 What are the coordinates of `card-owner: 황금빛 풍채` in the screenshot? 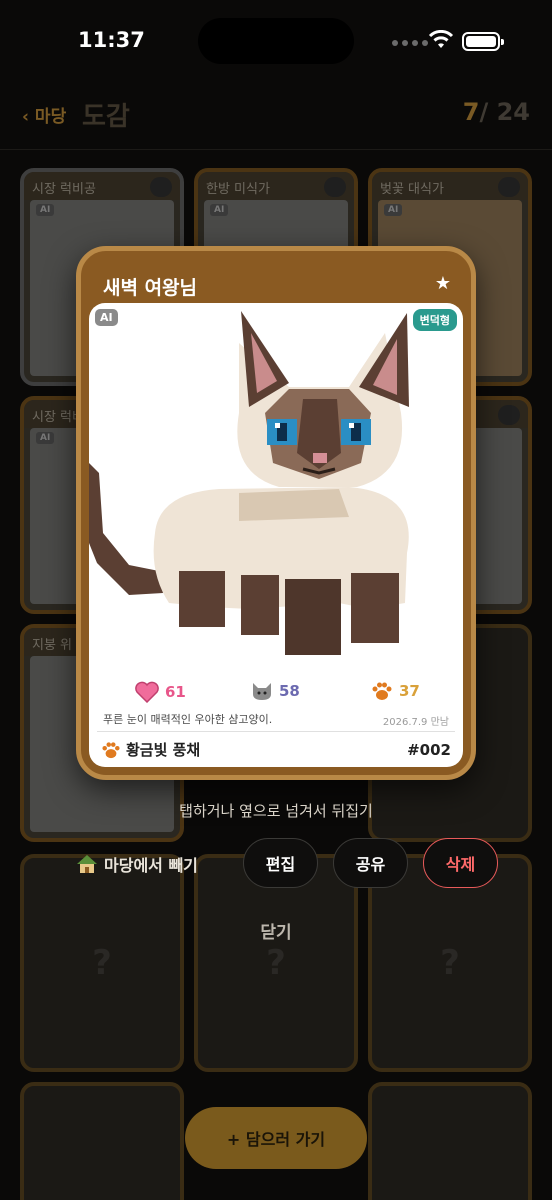 It's located at (150, 749).